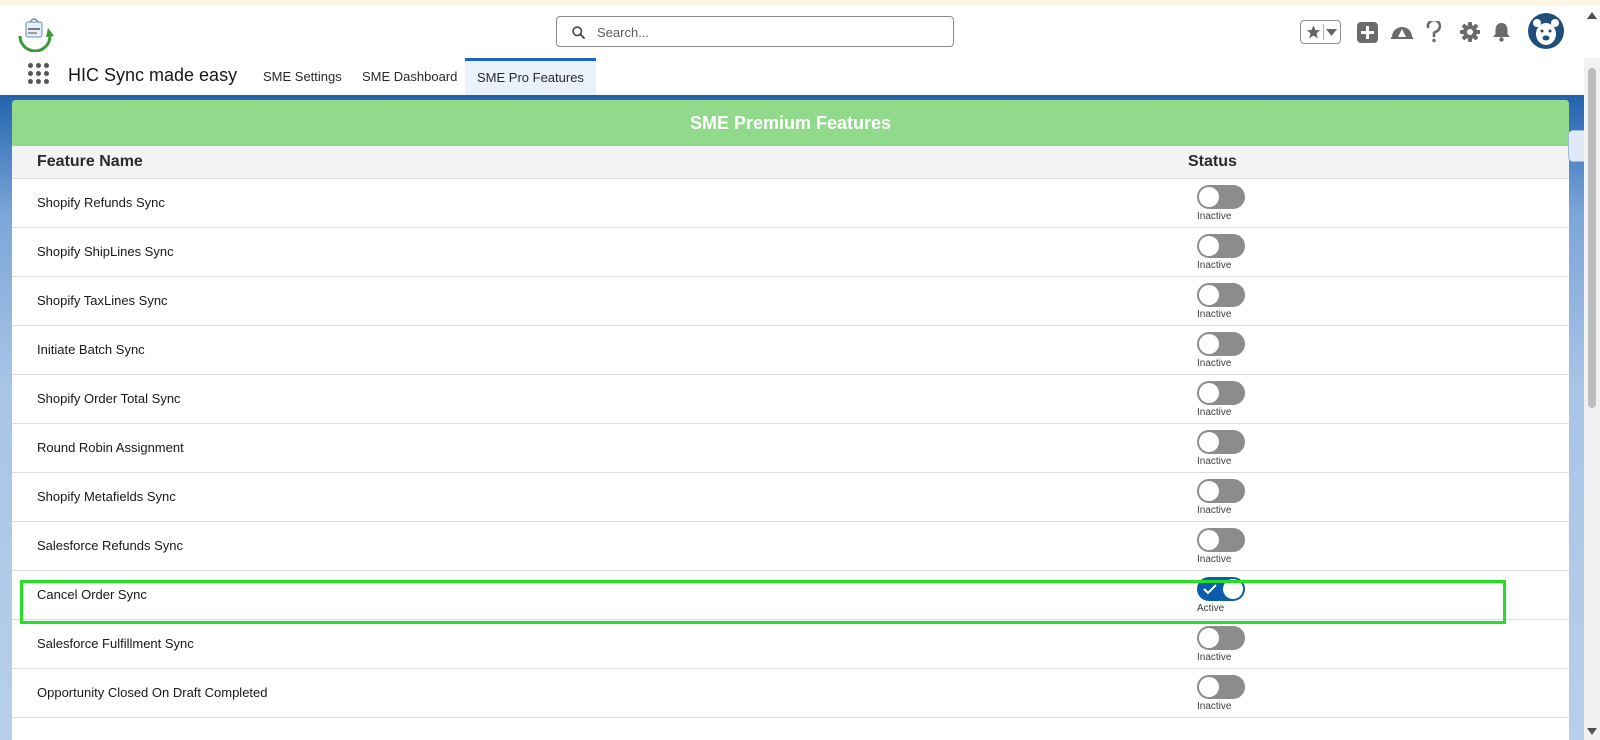 The image size is (1600, 740). What do you see at coordinates (1210, 589) in the screenshot?
I see `checkmark-icon` at bounding box center [1210, 589].